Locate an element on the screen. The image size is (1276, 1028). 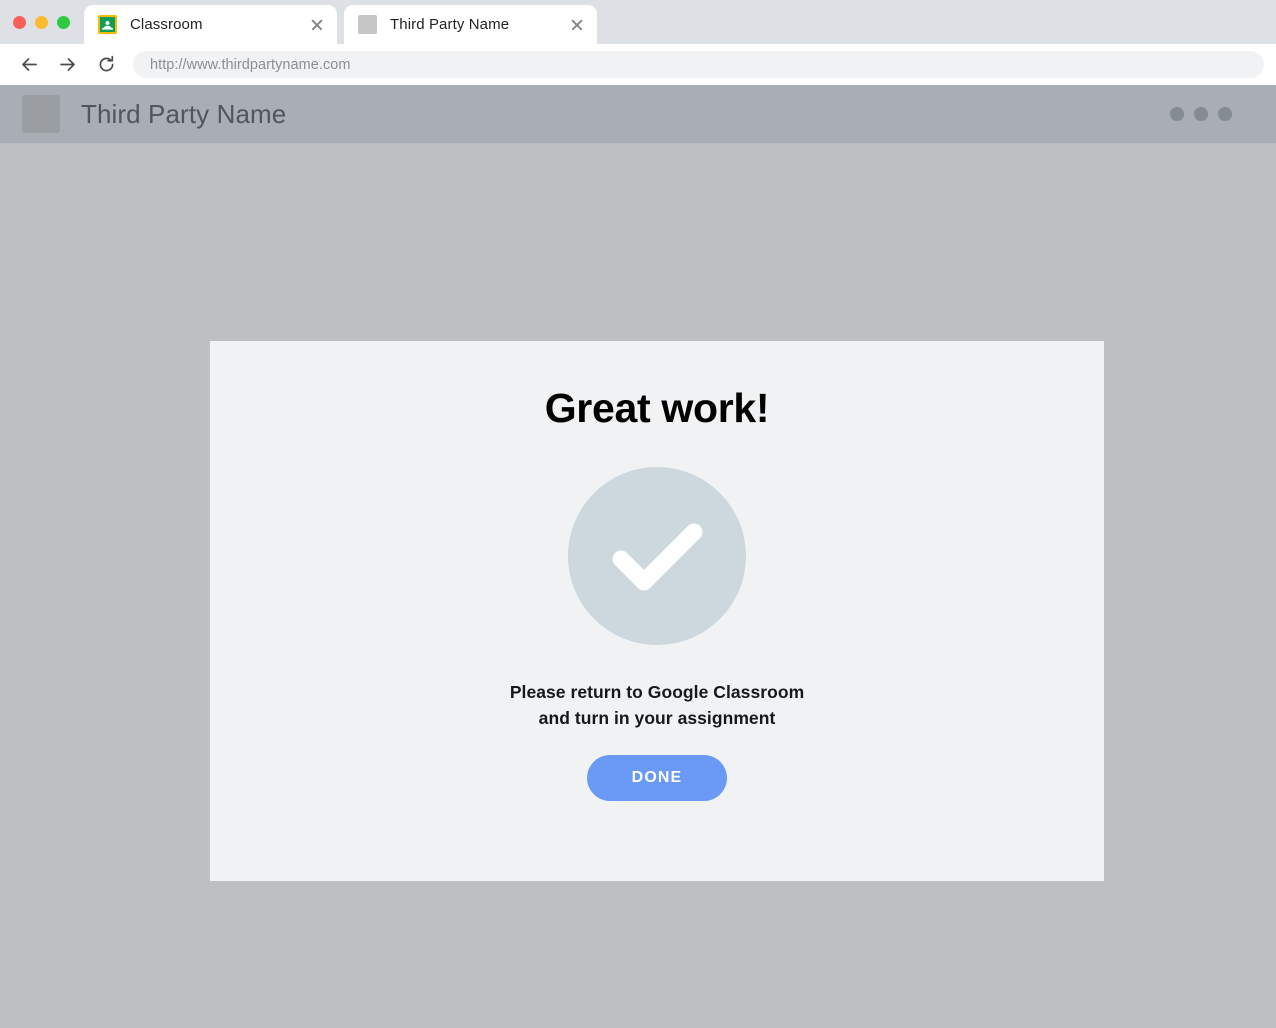
tab-classroom: Classroom is located at coordinates (210, 24).